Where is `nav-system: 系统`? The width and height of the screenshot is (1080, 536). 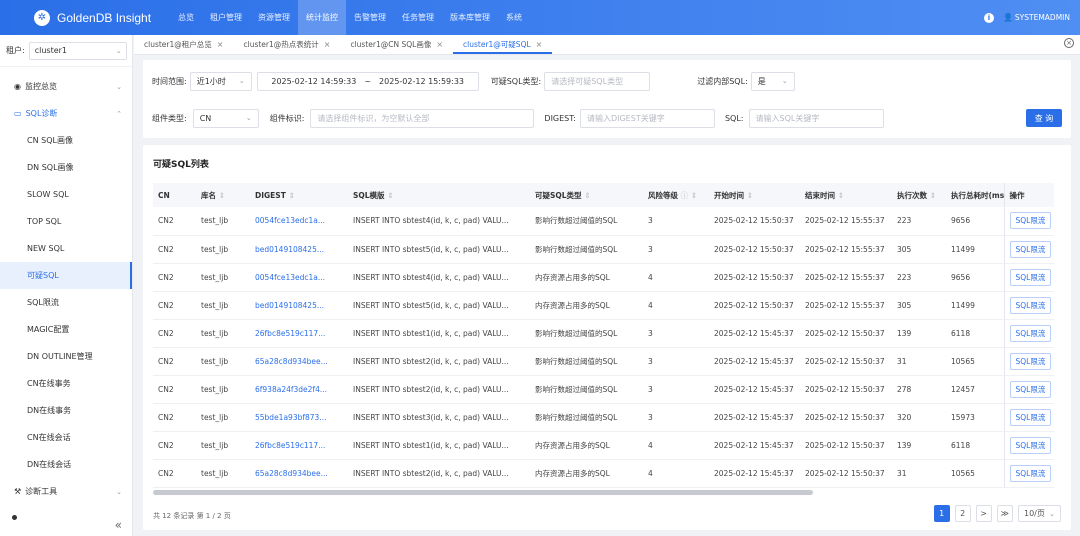
nav-system: 系统 is located at coordinates (514, 17).